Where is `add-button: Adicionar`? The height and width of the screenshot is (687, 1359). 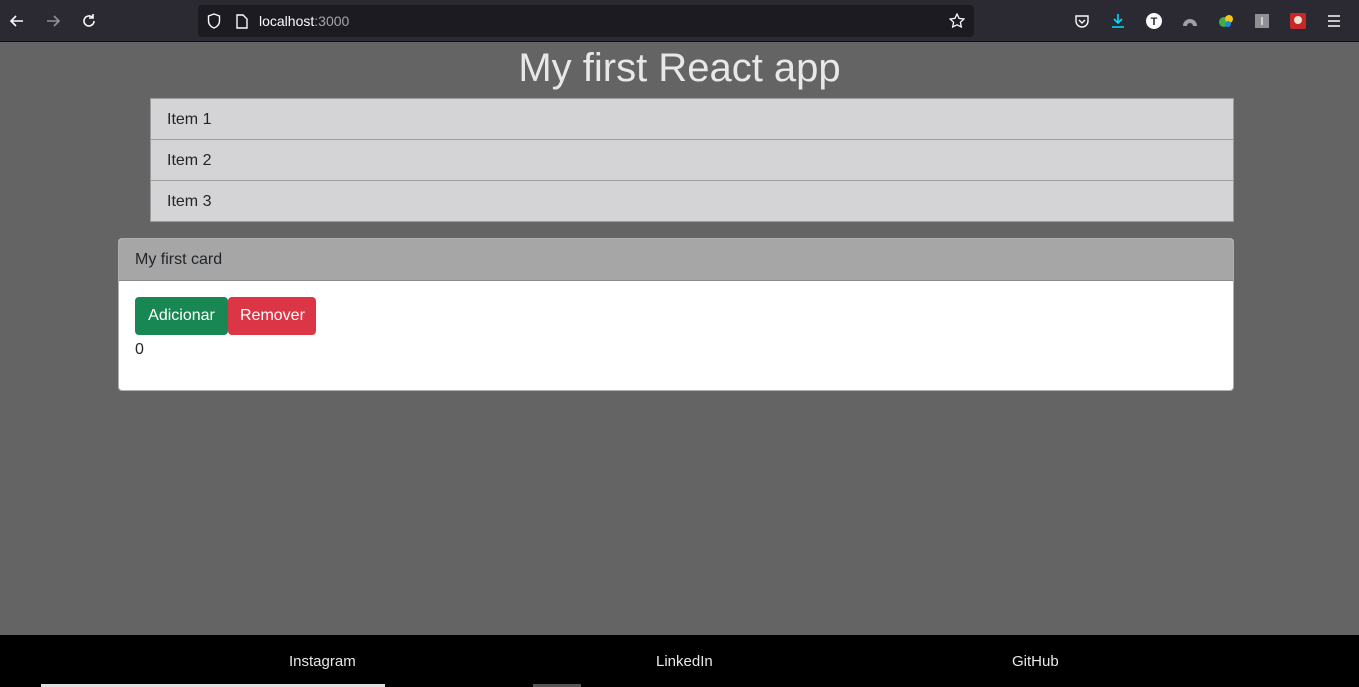 add-button: Adicionar is located at coordinates (181, 316).